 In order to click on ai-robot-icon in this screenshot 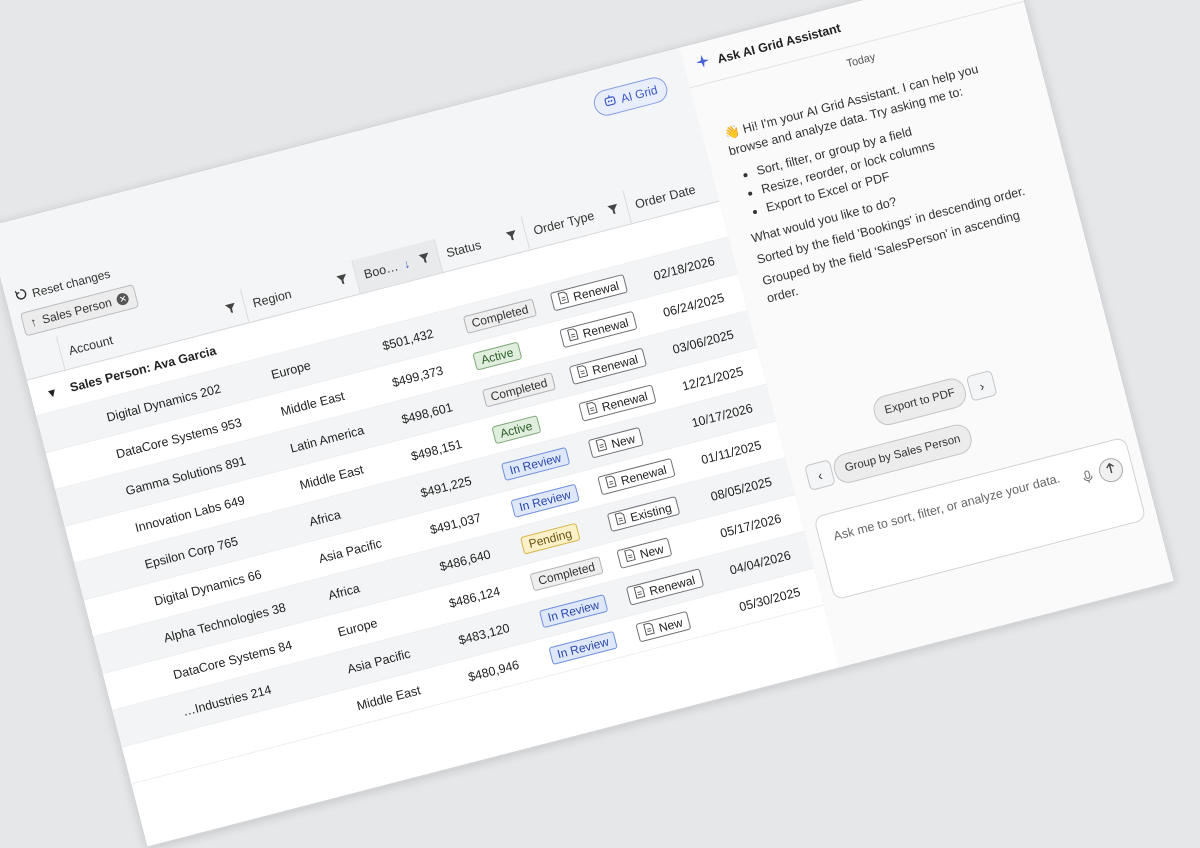, I will do `click(610, 101)`.